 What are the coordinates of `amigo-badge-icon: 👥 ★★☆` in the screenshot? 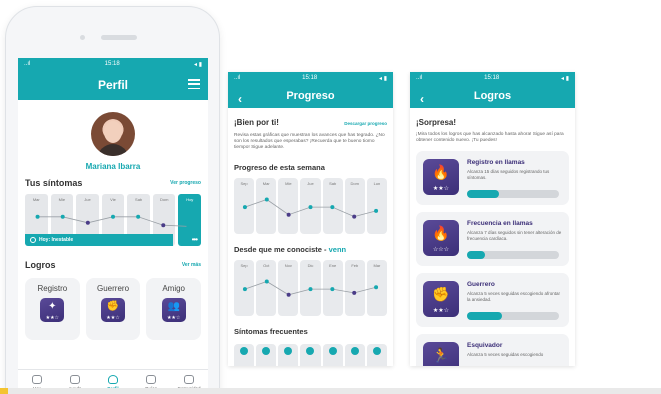 It's located at (173, 310).